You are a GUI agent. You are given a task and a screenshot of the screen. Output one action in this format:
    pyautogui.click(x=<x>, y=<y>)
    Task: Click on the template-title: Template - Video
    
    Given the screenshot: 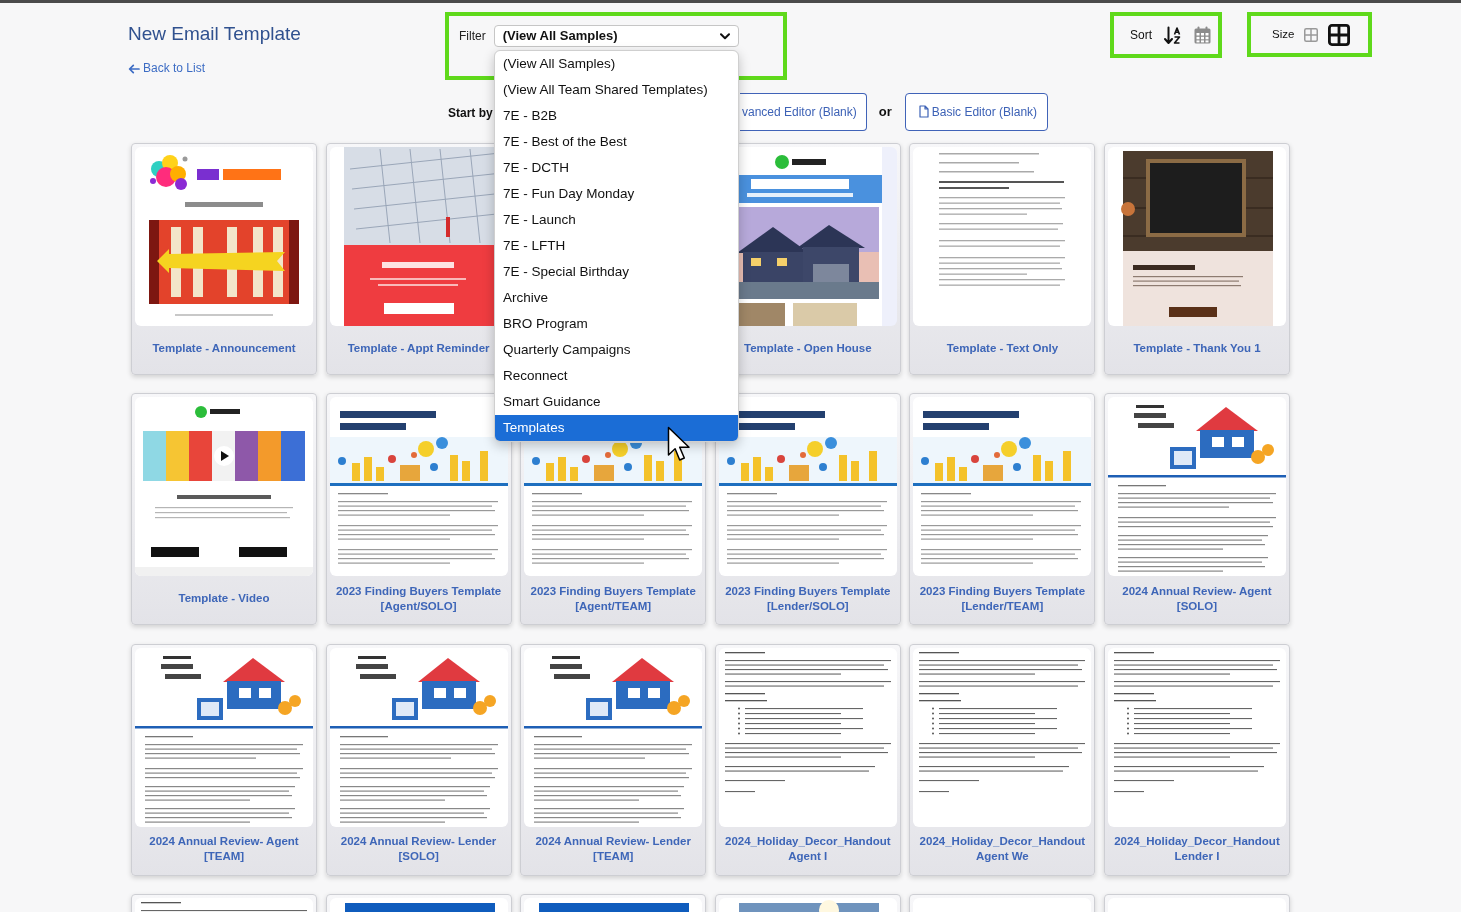 What is the action you would take?
    pyautogui.click(x=224, y=598)
    